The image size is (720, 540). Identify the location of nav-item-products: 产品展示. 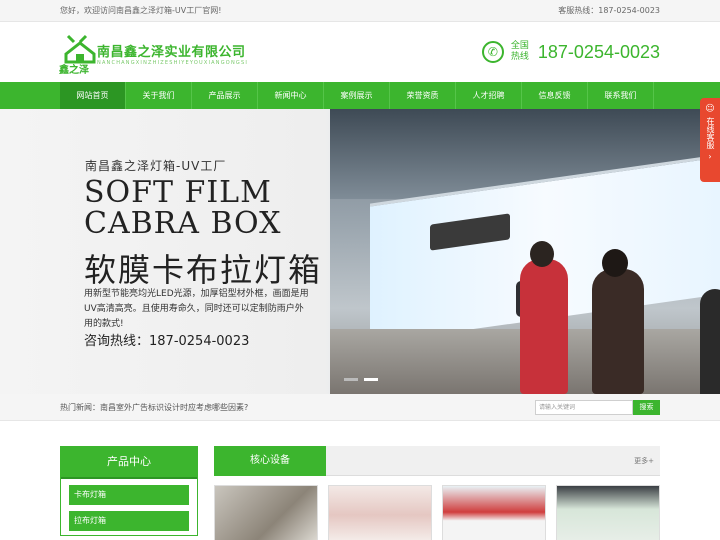
(225, 95).